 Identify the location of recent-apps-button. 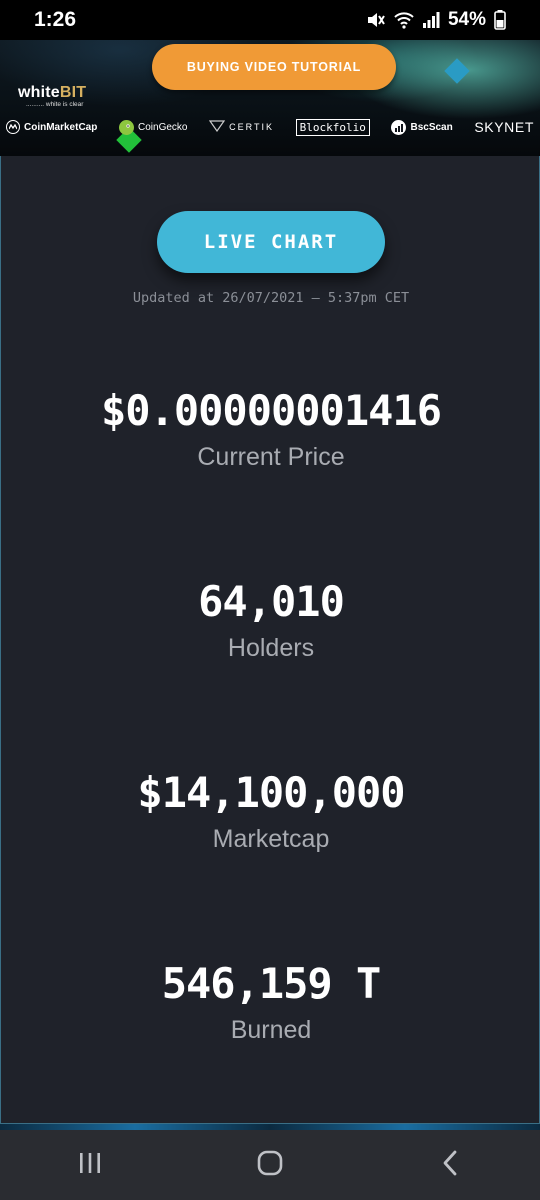
(90, 1165).